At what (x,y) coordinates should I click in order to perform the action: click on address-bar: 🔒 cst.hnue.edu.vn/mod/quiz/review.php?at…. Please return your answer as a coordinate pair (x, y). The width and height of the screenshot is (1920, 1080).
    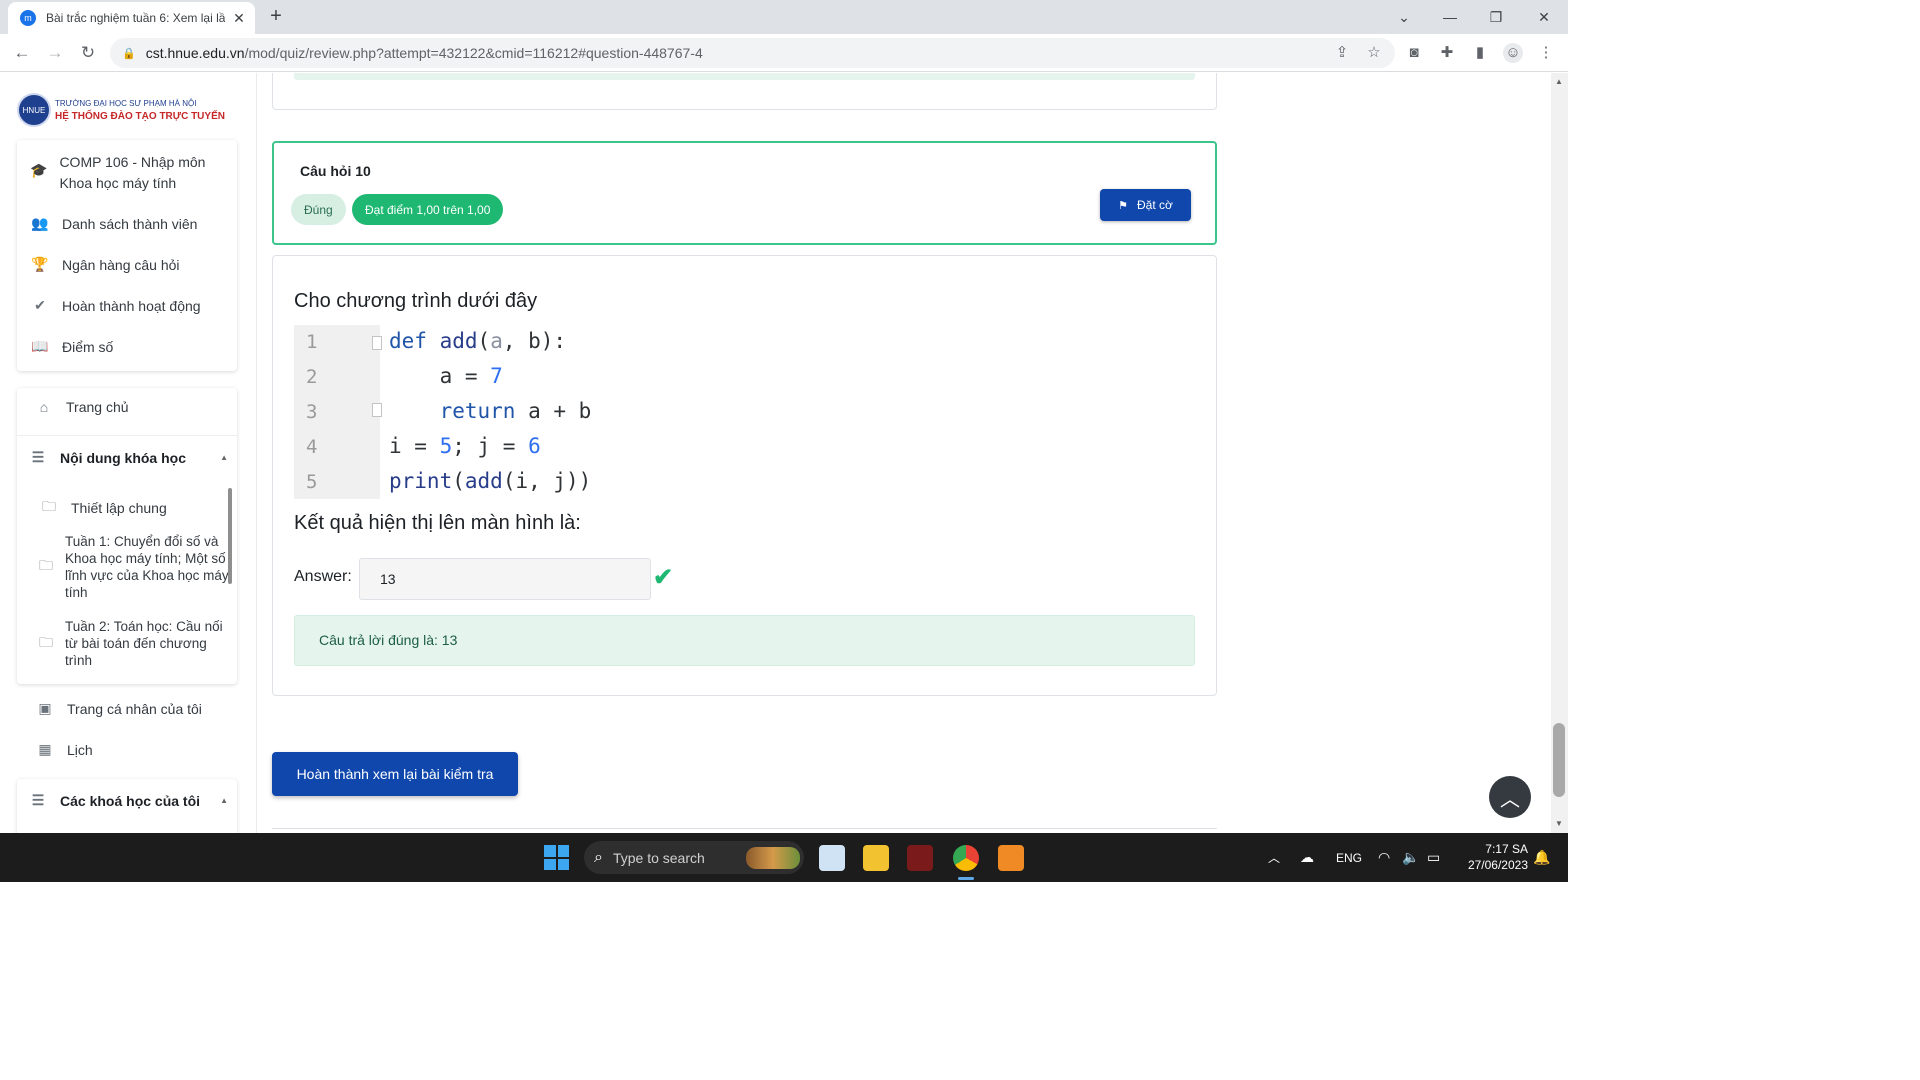
    Looking at the image, I should click on (752, 53).